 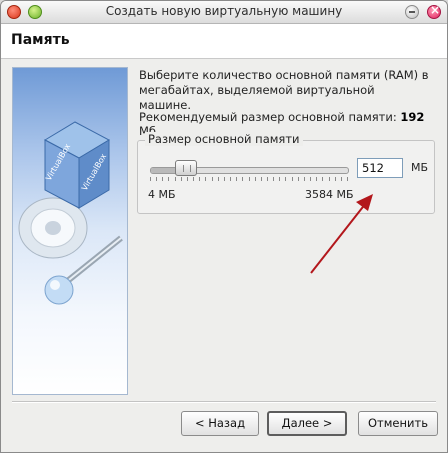 What do you see at coordinates (364, 202) in the screenshot?
I see `red-arrow-icon` at bounding box center [364, 202].